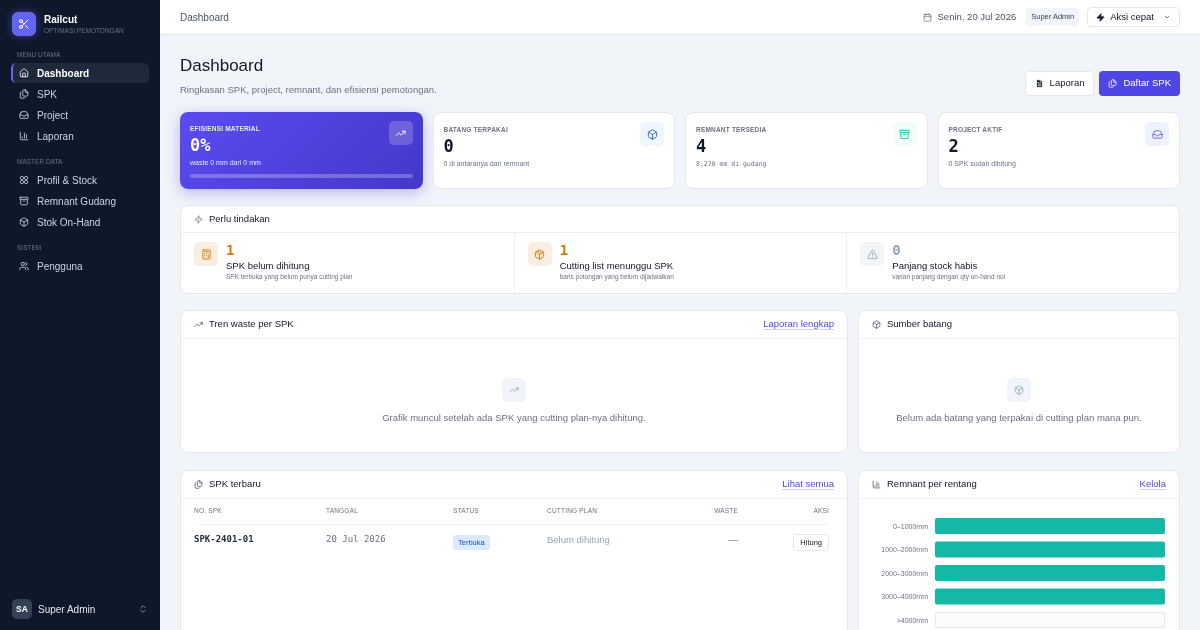 The image size is (1200, 630). I want to click on stat-value: 0, so click(449, 146).